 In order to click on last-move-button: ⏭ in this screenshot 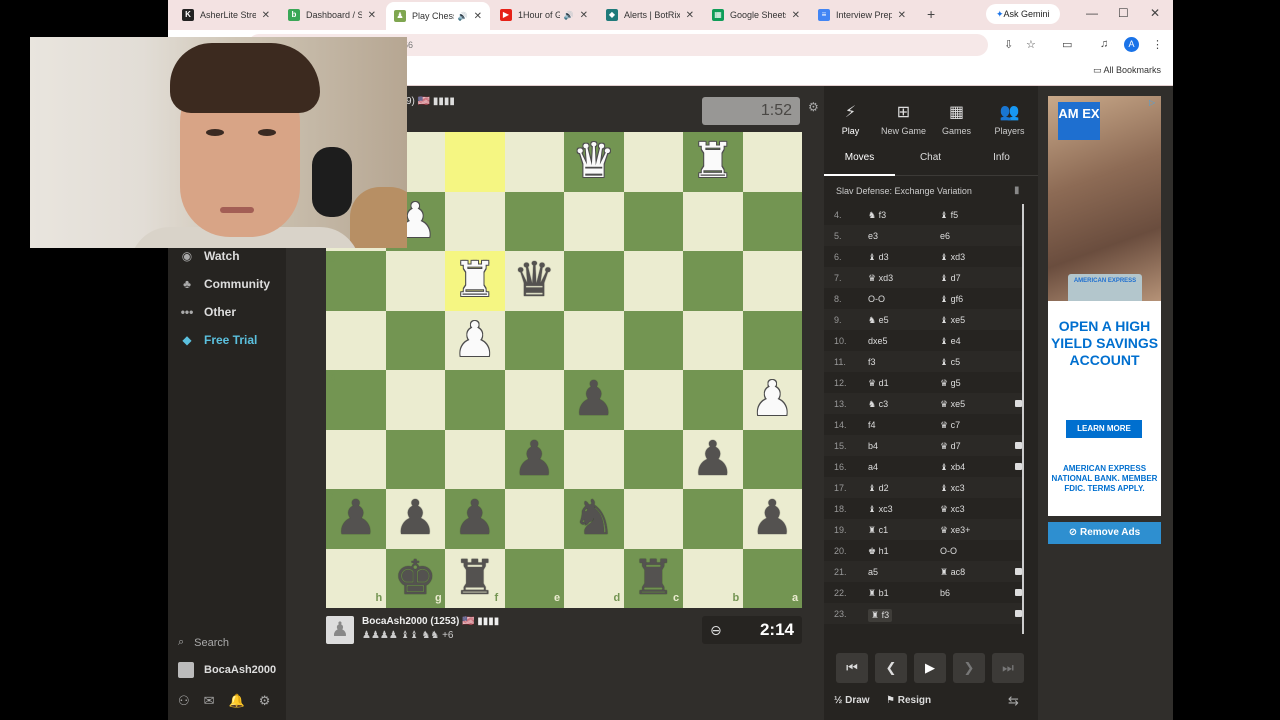, I will do `click(1008, 668)`.